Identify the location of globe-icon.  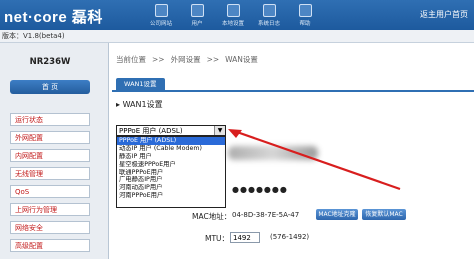
(161, 10).